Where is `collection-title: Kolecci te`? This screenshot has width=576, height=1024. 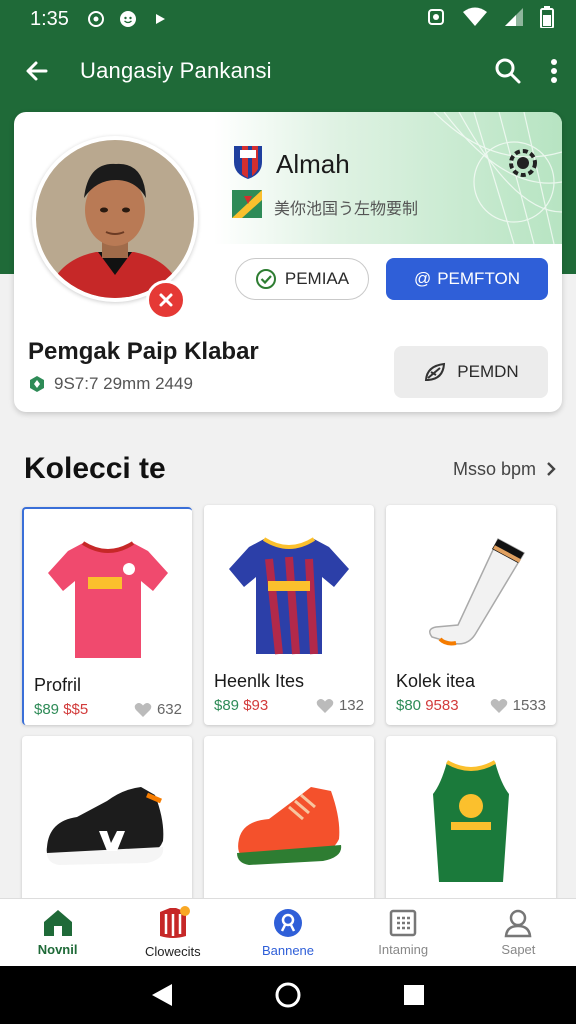 collection-title: Kolecci te is located at coordinates (95, 468).